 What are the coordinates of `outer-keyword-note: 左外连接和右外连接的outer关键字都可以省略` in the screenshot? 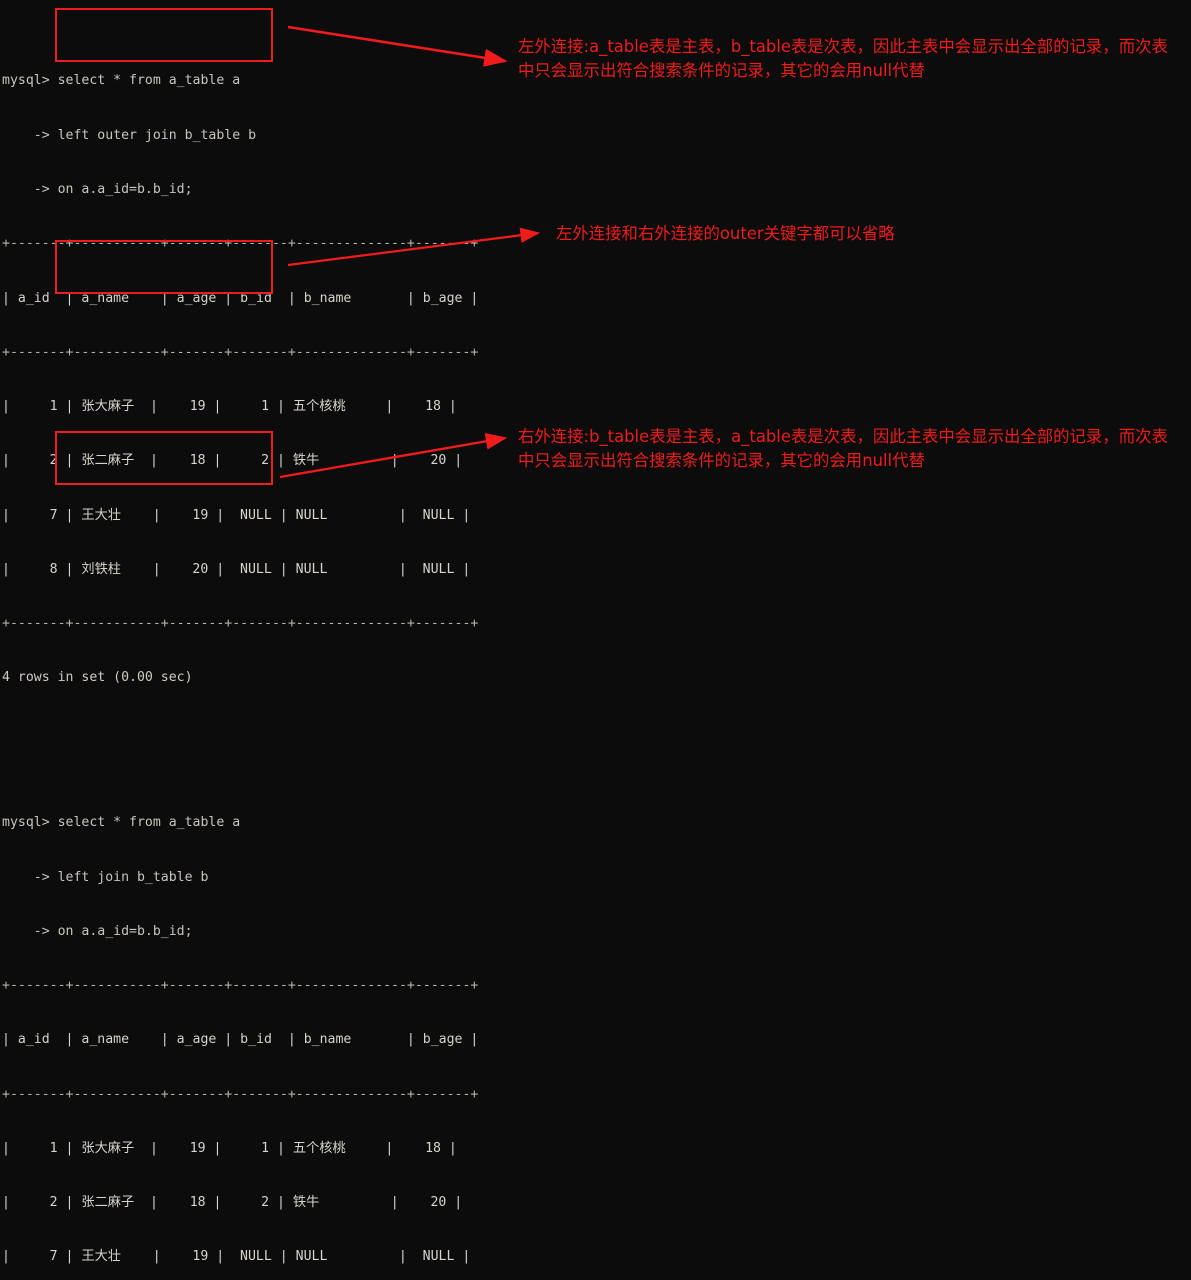 It's located at (725, 233).